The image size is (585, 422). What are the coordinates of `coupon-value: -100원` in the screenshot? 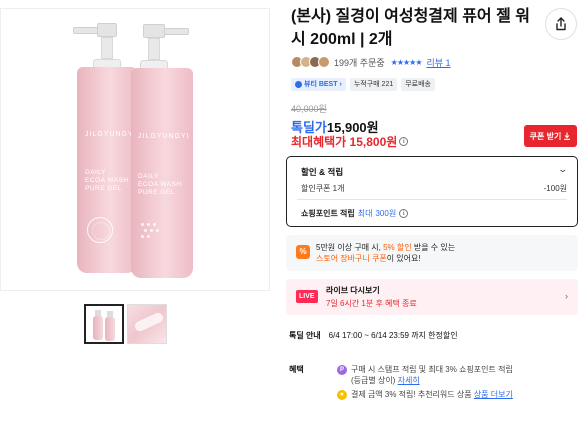 It's located at (555, 188).